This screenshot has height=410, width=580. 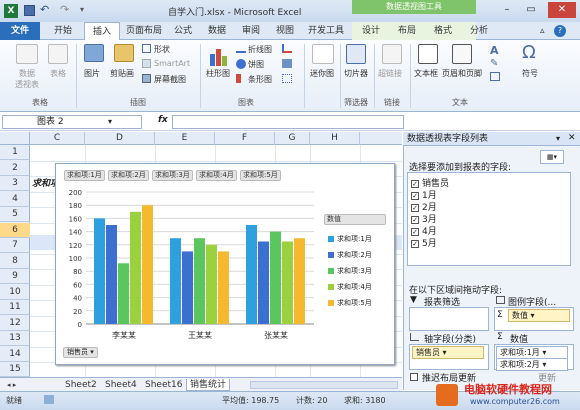 What do you see at coordinates (562, 10) in the screenshot?
I see `close-icon: ✕` at bounding box center [562, 10].